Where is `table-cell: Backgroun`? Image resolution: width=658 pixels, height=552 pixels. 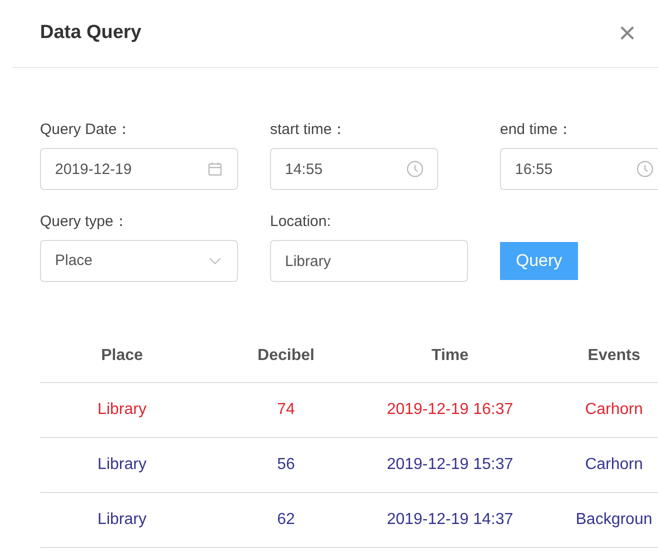
table-cell: Backgroun is located at coordinates (595, 519).